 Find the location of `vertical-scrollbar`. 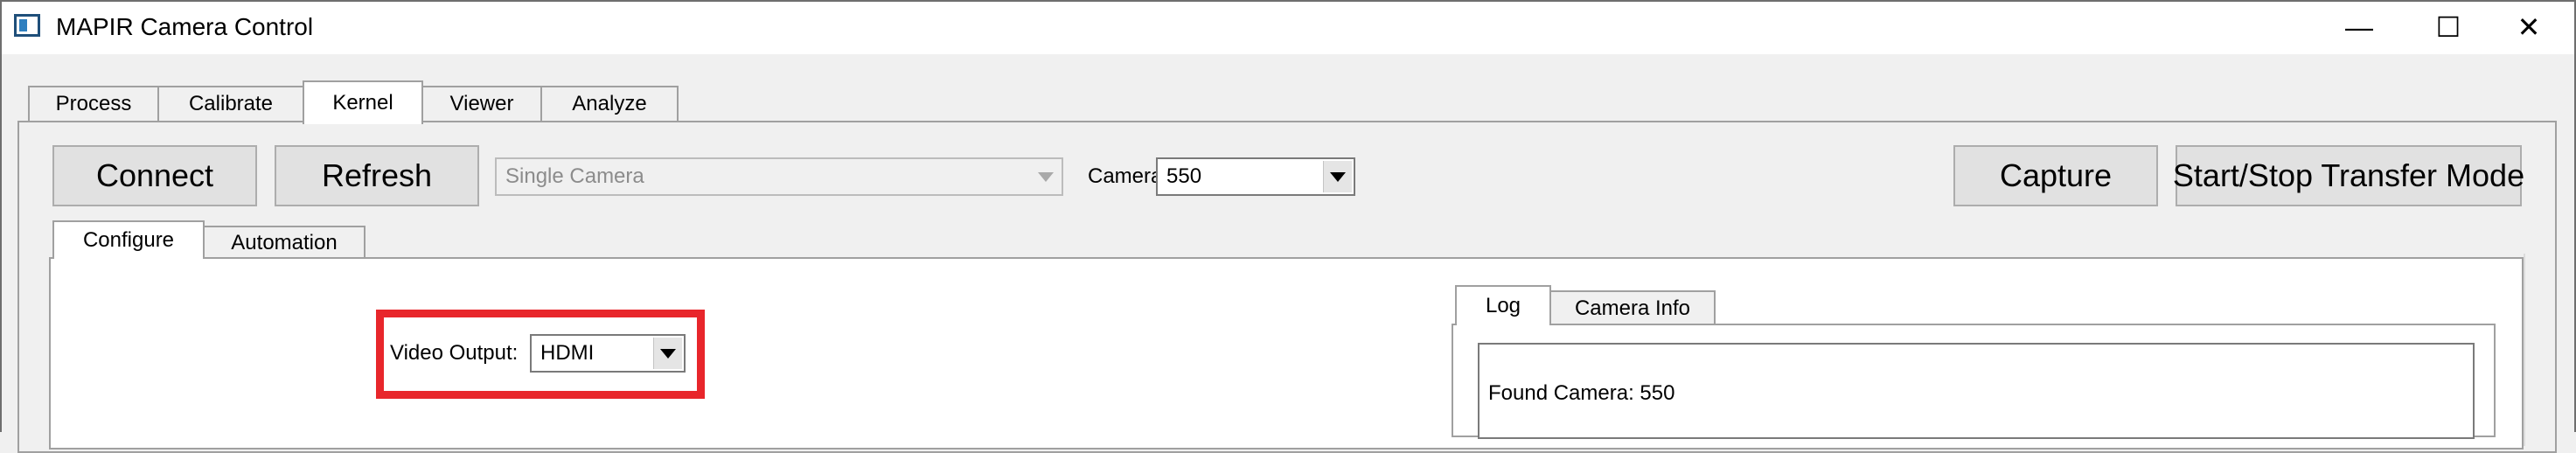

vertical-scrollbar is located at coordinates (2538, 350).